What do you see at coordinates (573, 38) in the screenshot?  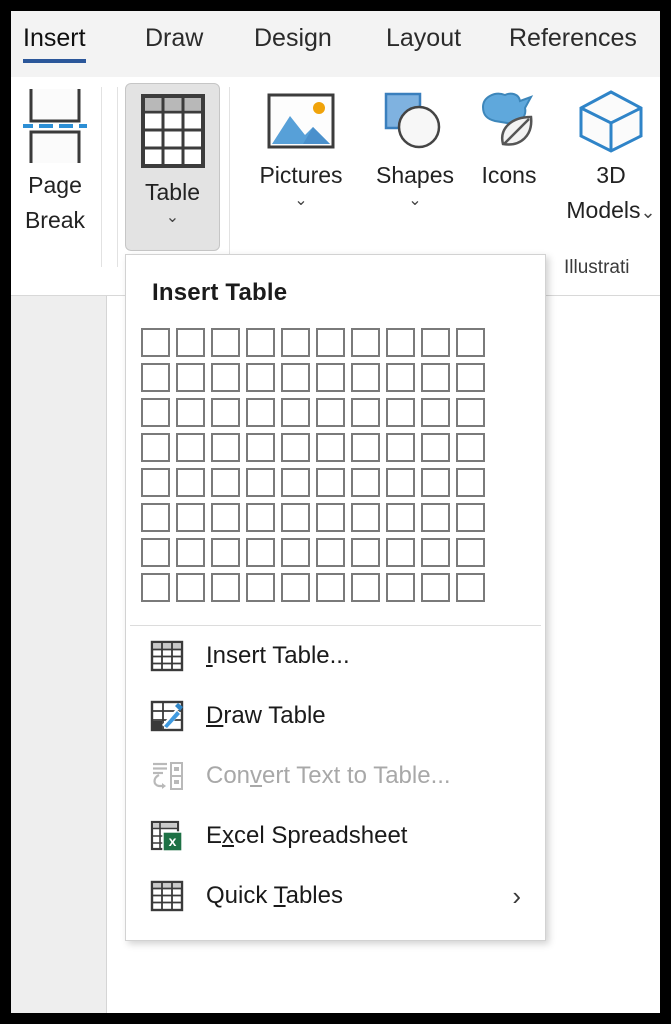 I see `tab-references: References` at bounding box center [573, 38].